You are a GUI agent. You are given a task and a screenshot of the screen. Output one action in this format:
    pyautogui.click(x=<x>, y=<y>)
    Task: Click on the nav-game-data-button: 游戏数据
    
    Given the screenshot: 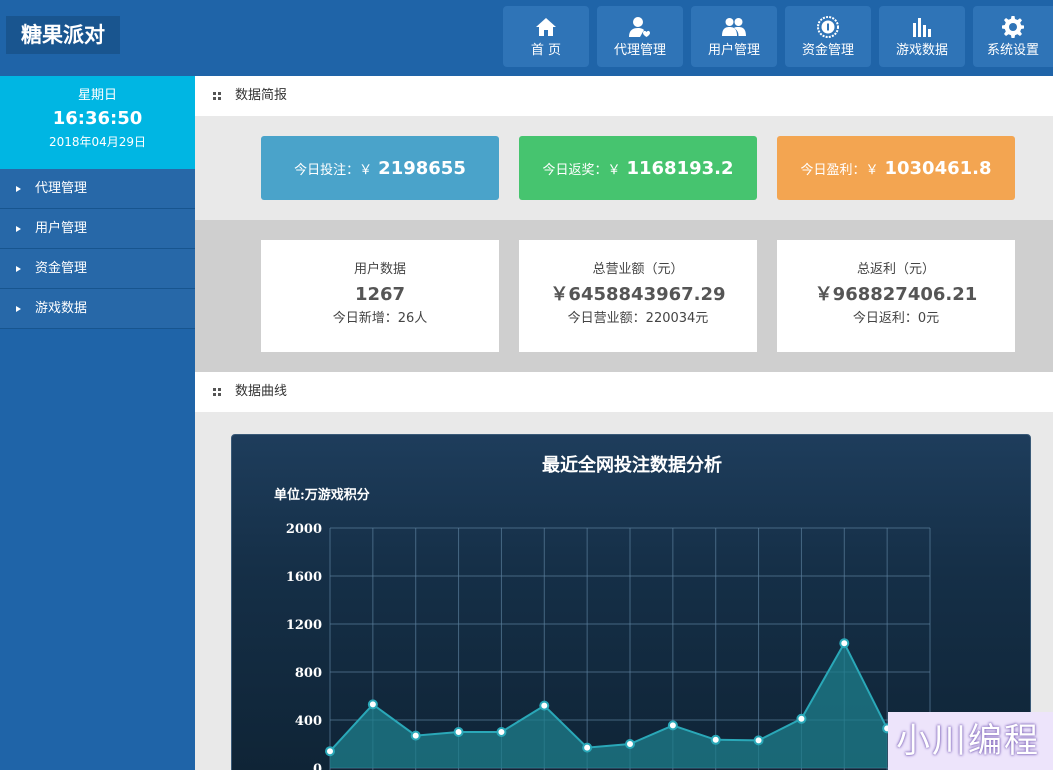 What is the action you would take?
    pyautogui.click(x=922, y=36)
    